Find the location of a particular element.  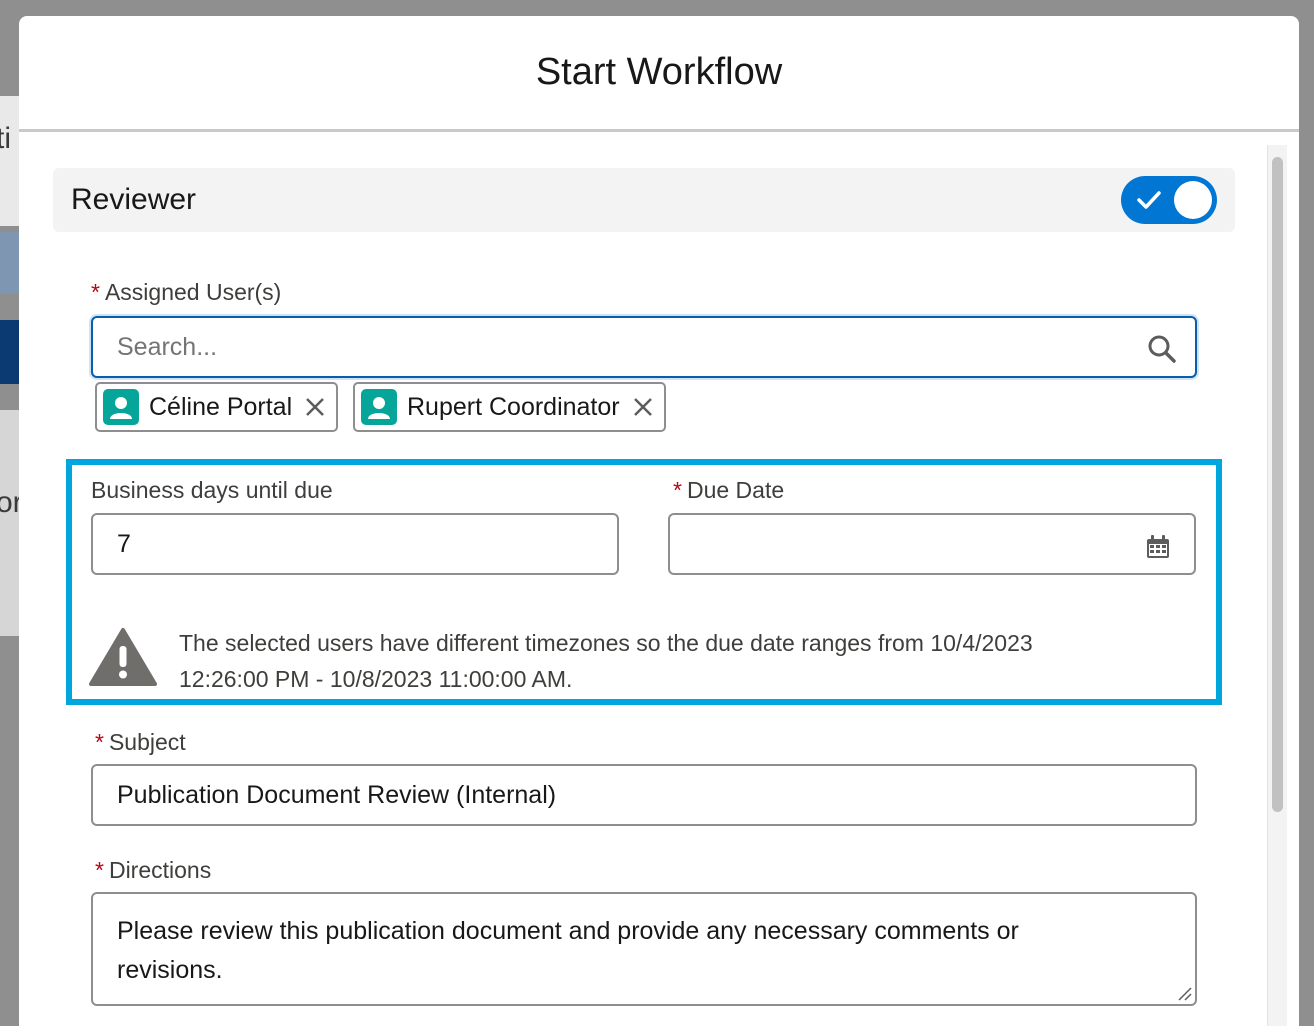

section-title: Reviewer is located at coordinates (134, 199).